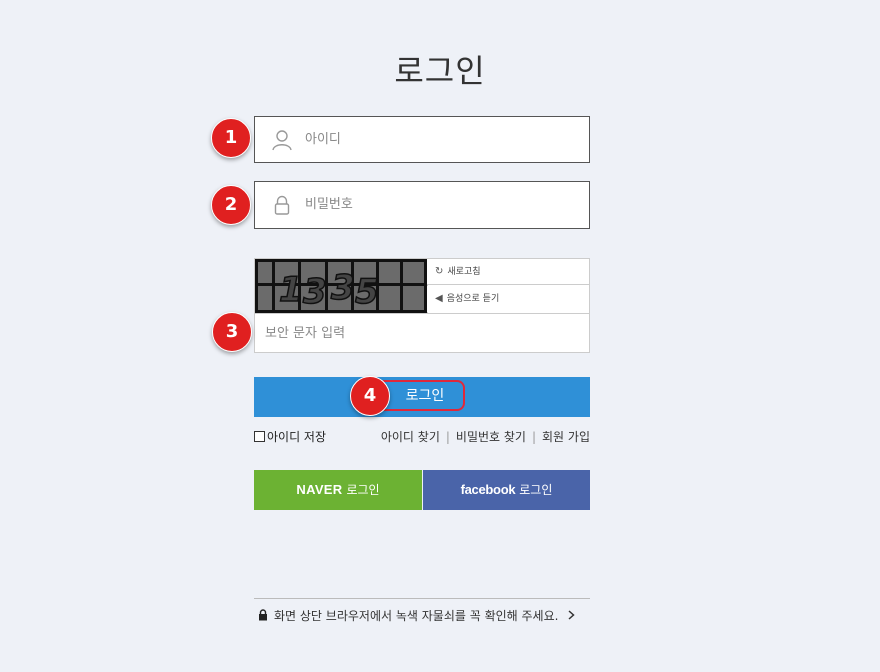  What do you see at coordinates (464, 272) in the screenshot?
I see `captcha-refresh-label: 새로고침` at bounding box center [464, 272].